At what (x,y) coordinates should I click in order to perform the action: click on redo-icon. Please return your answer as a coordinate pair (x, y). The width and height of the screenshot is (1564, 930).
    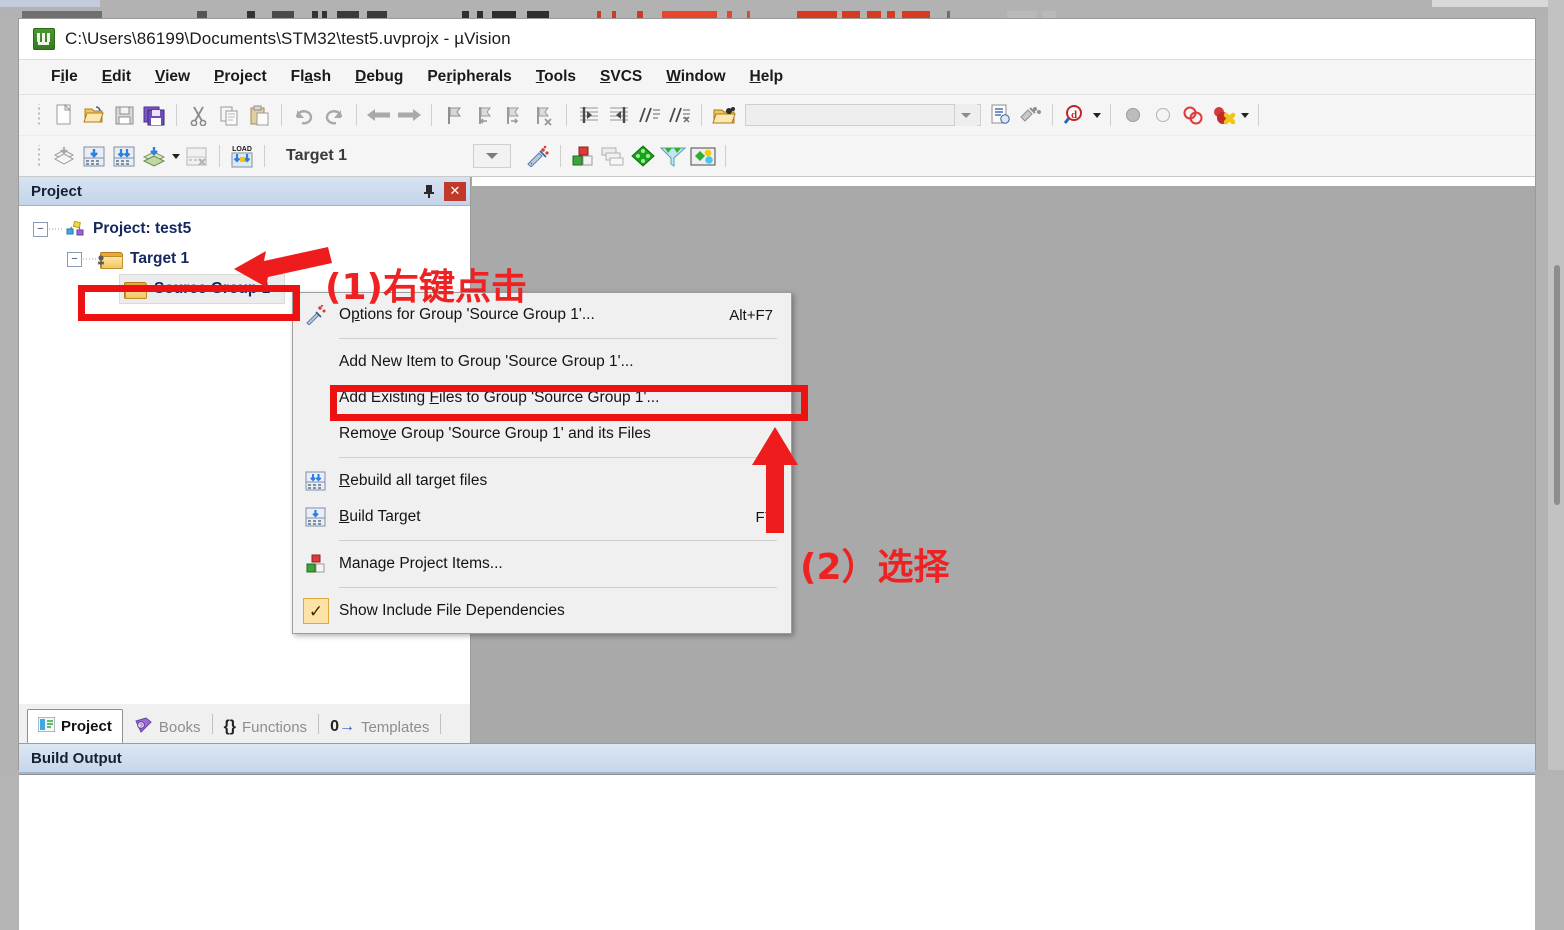
    Looking at the image, I should click on (334, 115).